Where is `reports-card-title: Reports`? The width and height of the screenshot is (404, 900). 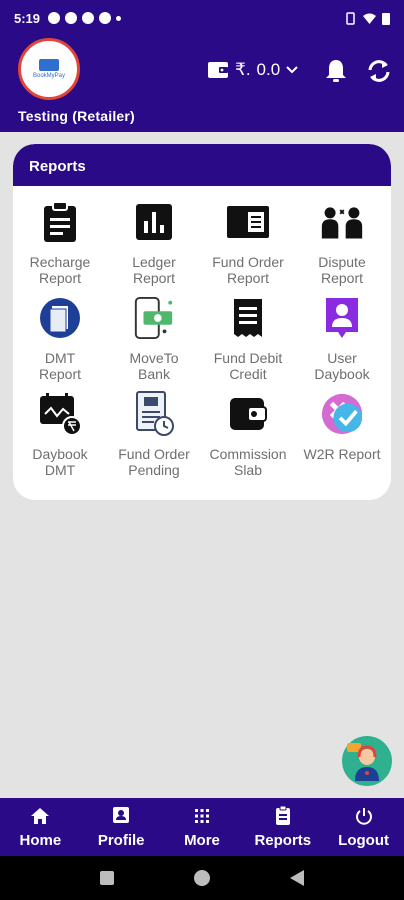 reports-card-title: Reports is located at coordinates (202, 165).